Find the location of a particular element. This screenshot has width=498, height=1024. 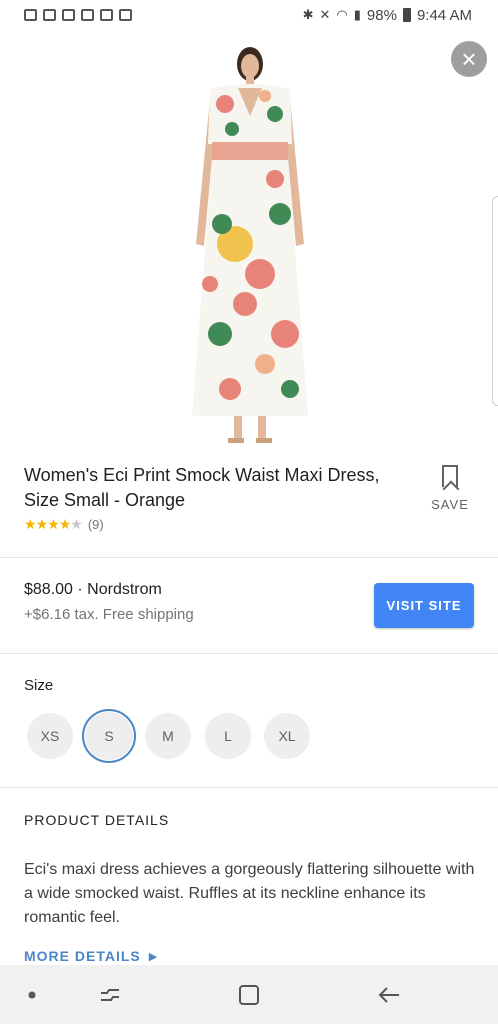

more-details-link: MORE DETAILS ▶ is located at coordinates (91, 956).